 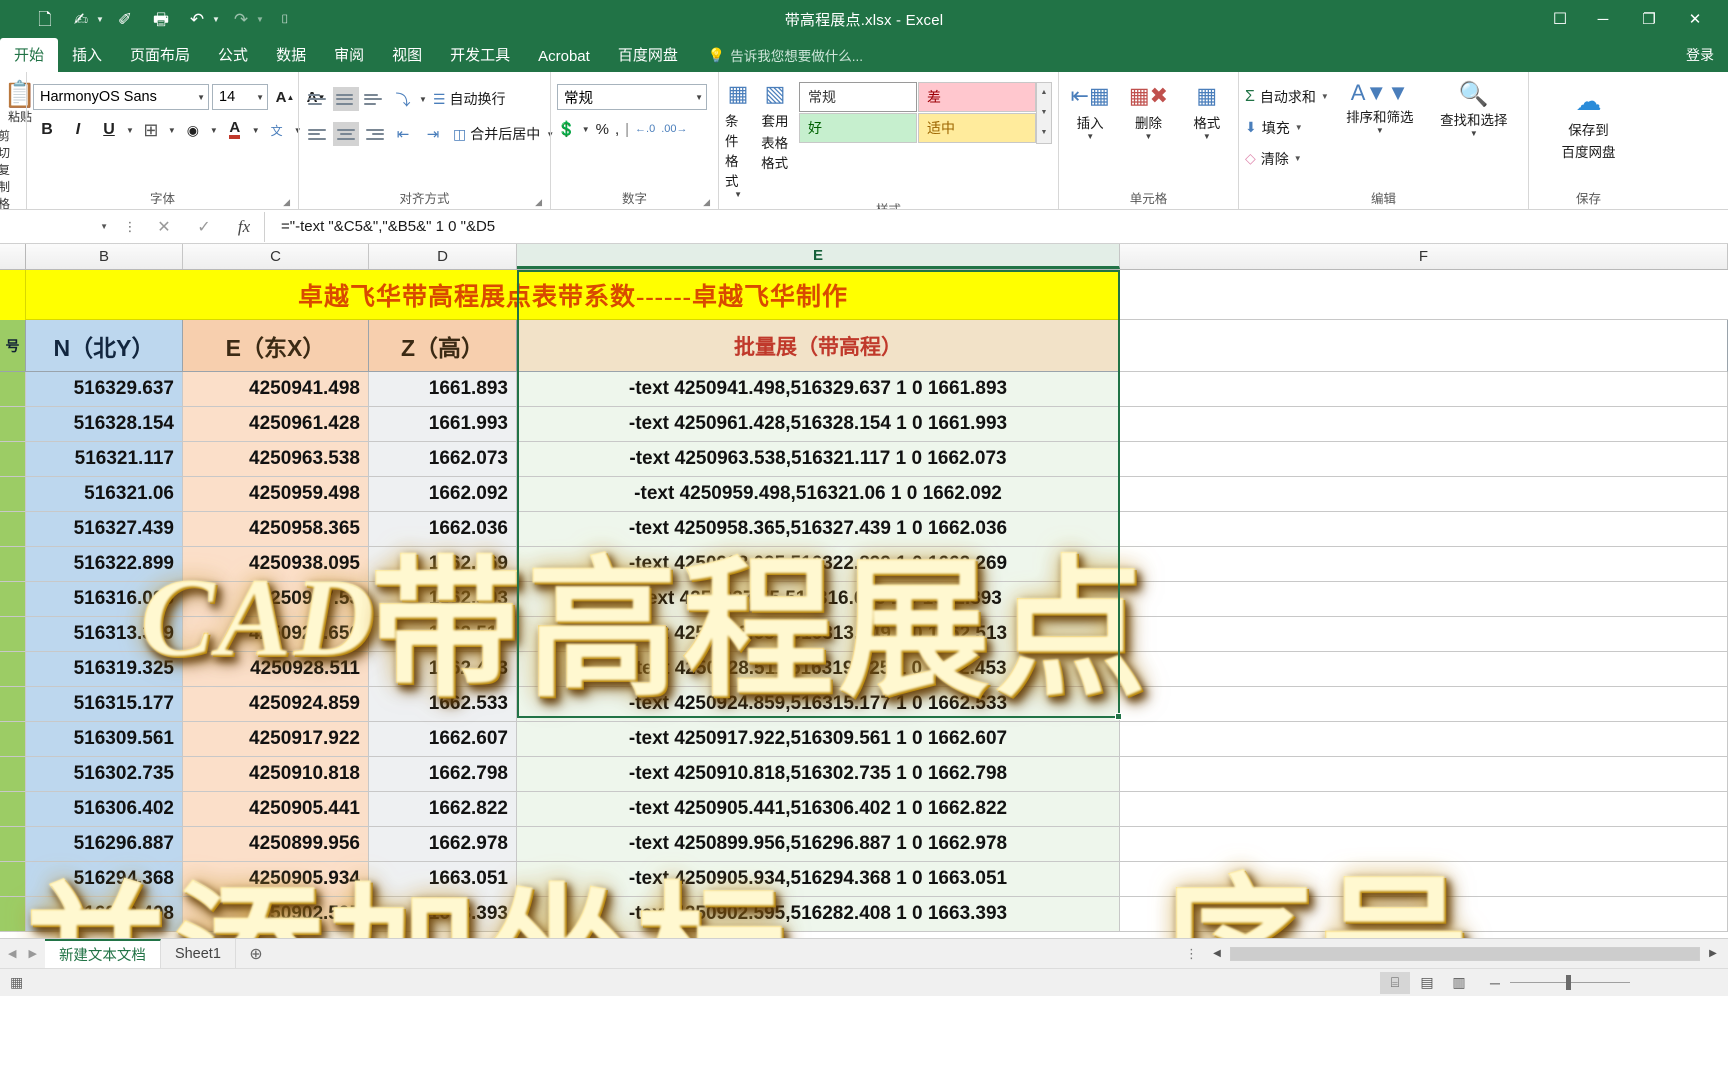 What do you see at coordinates (564, 57) in the screenshot?
I see `tab-acrobat: Acrobat` at bounding box center [564, 57].